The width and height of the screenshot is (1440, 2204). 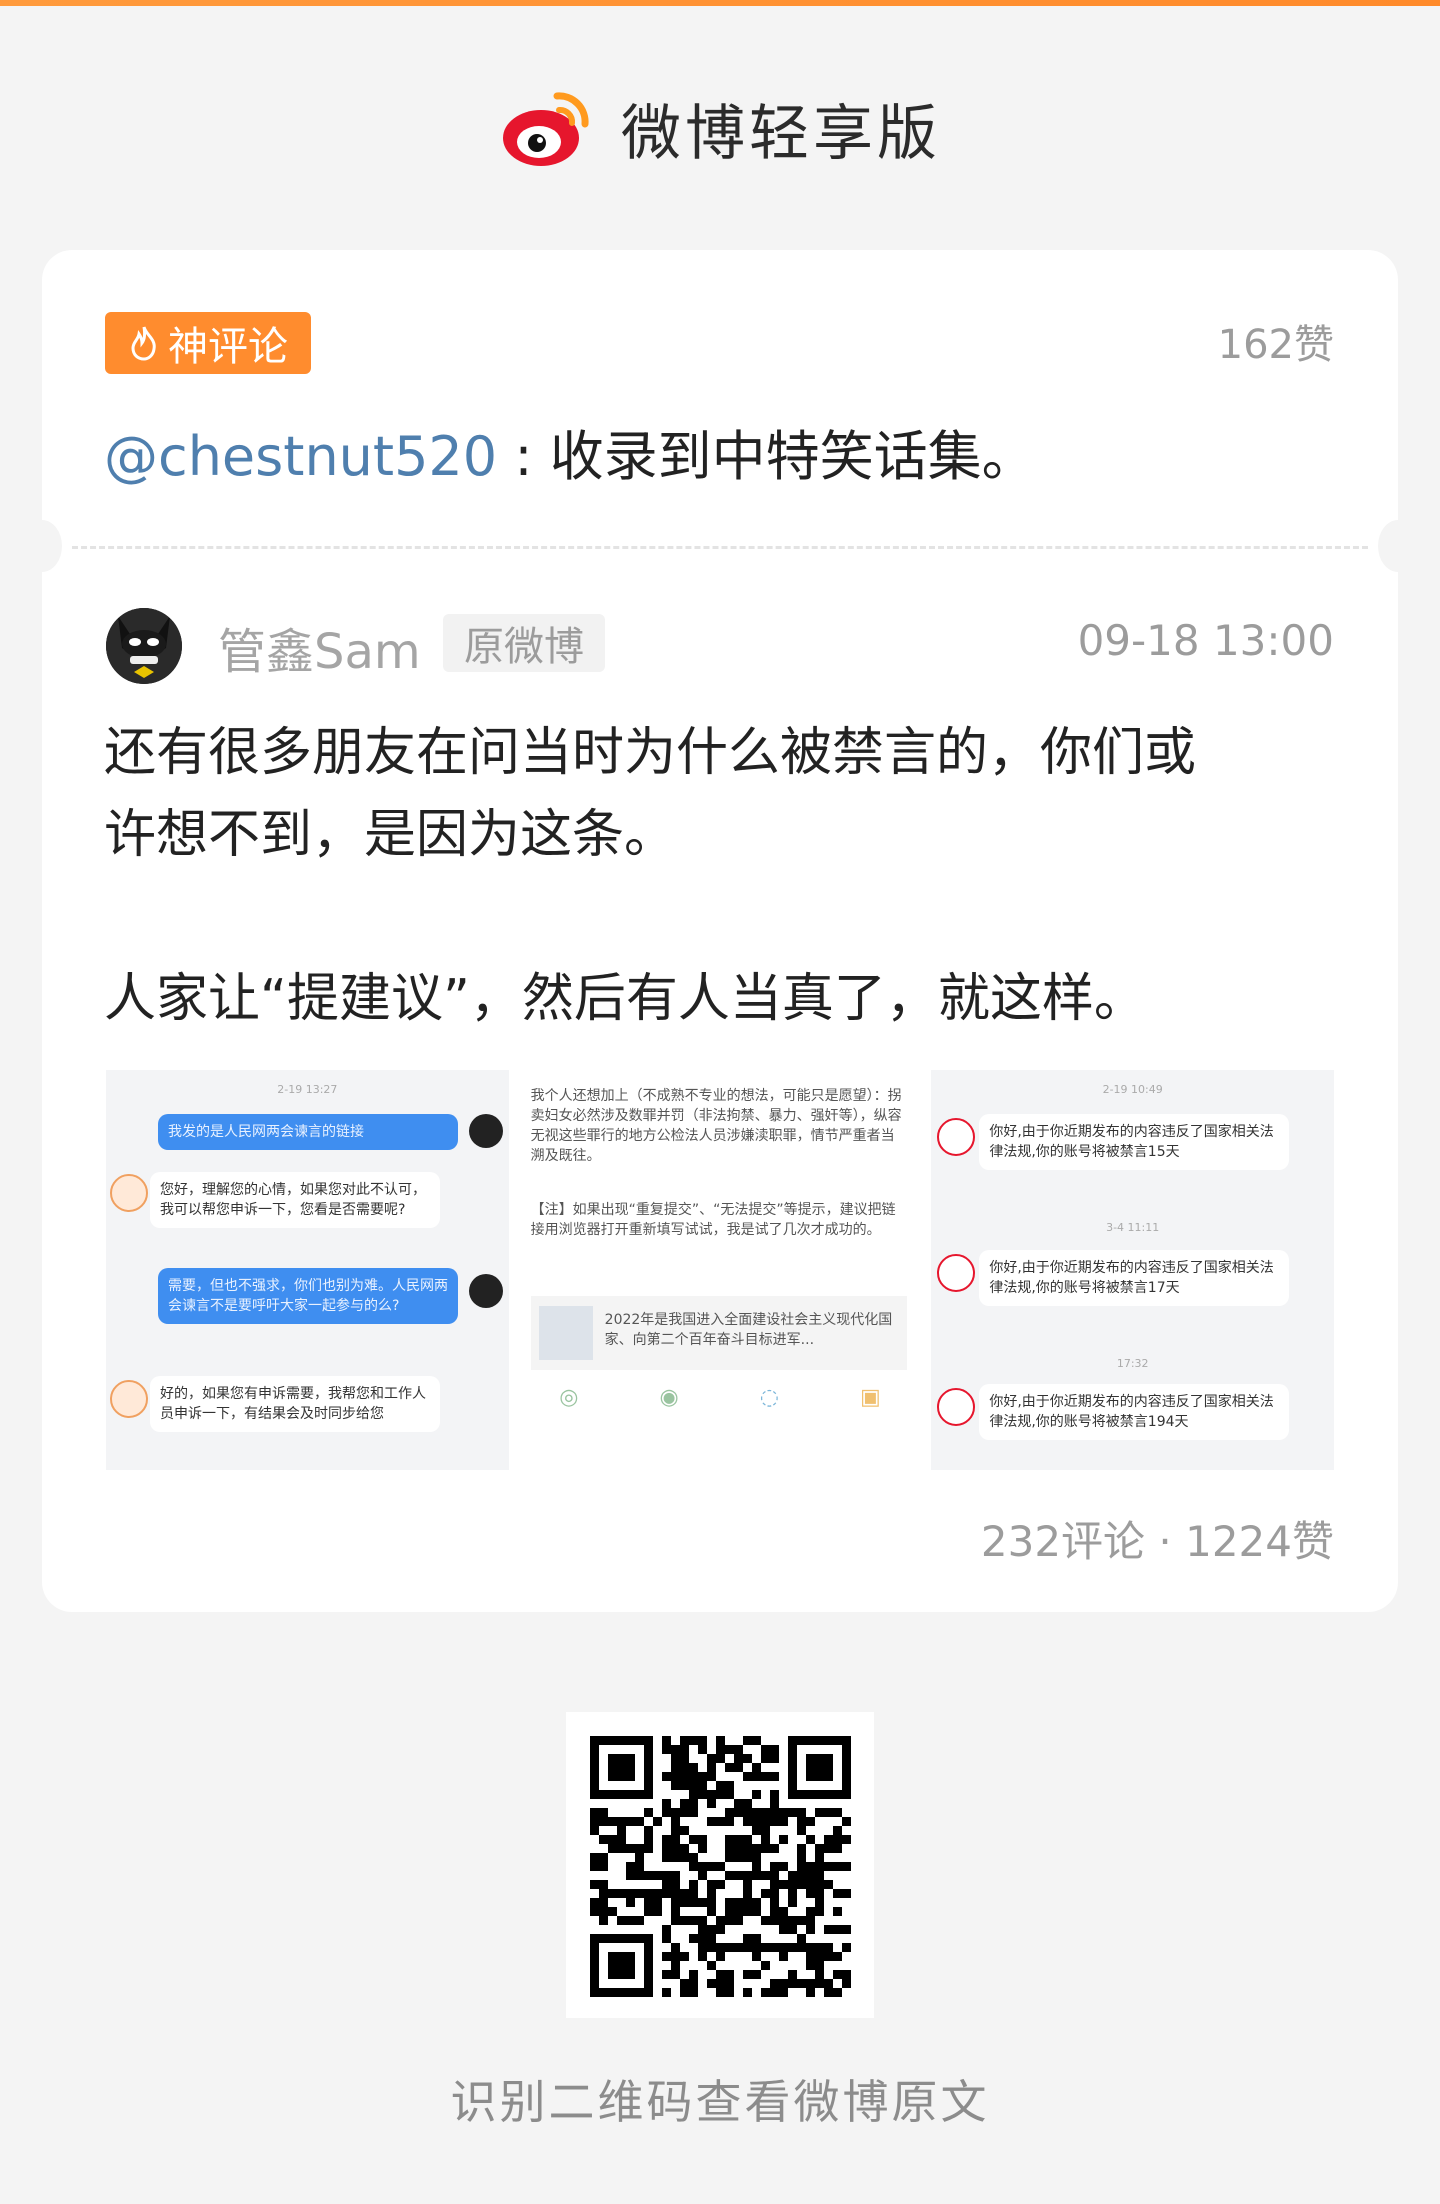 What do you see at coordinates (870, 1397) in the screenshot?
I see `save-icon: ▣` at bounding box center [870, 1397].